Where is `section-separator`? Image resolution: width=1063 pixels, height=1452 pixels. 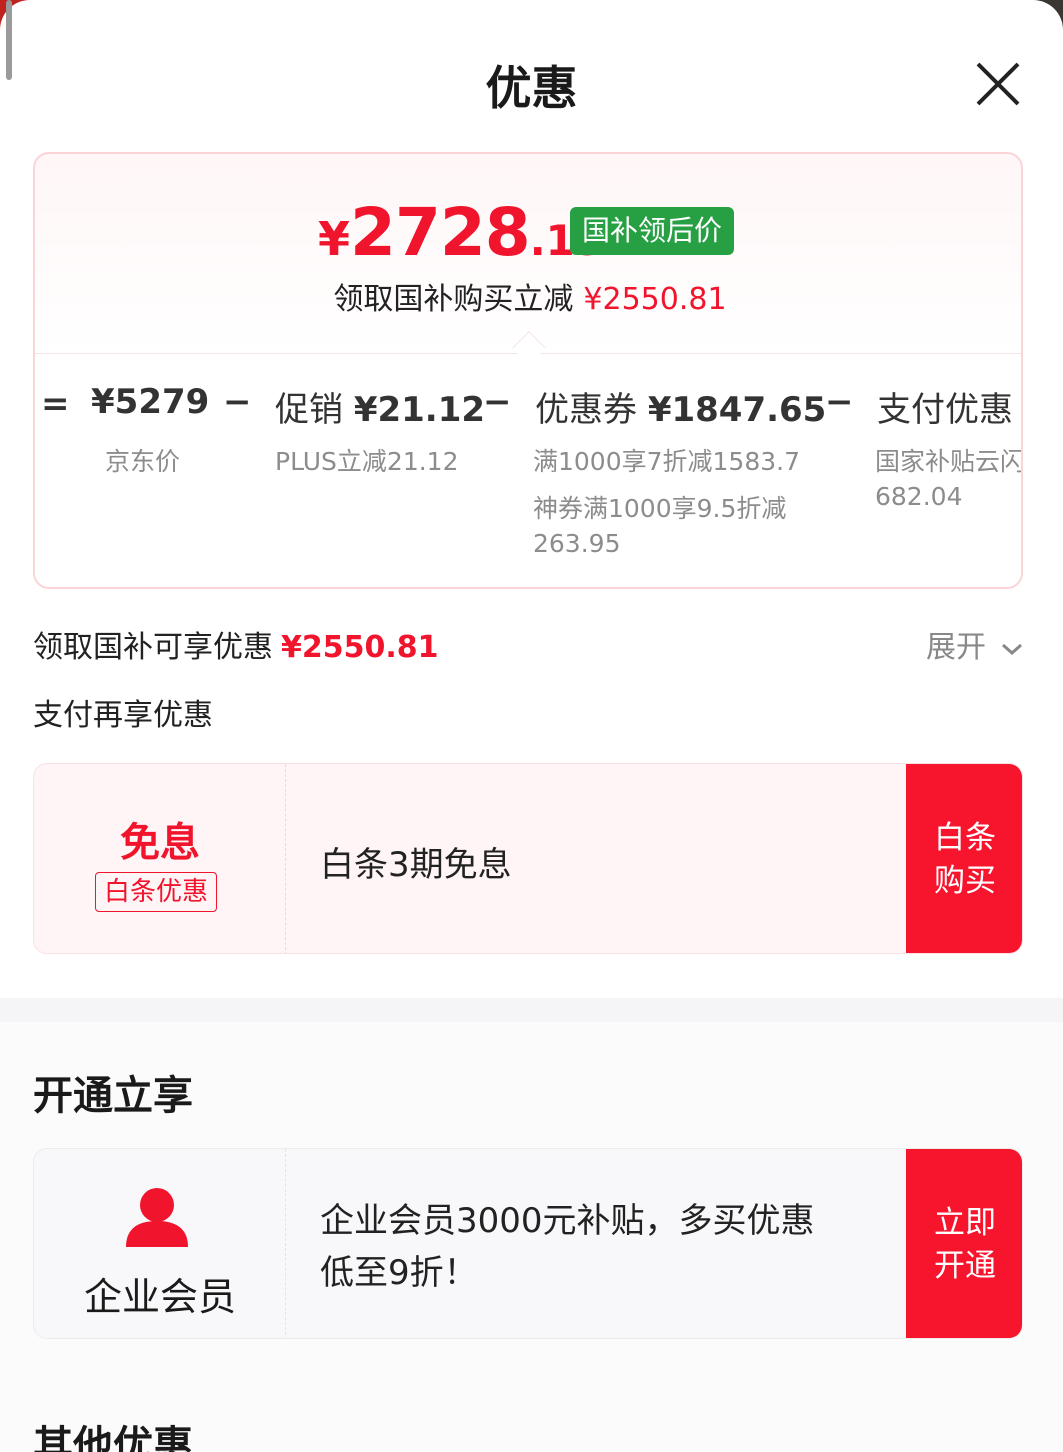
section-separator is located at coordinates (531, 1010).